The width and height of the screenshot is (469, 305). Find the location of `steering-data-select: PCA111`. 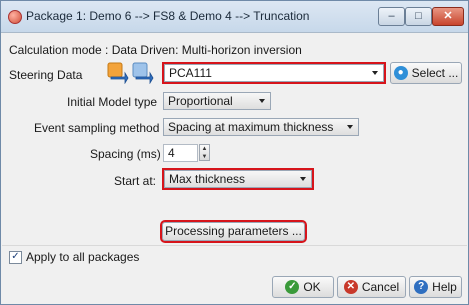

steering-data-select: PCA111 is located at coordinates (274, 73).